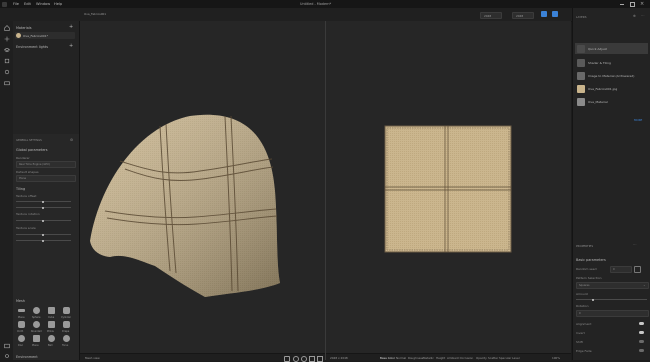 This screenshot has height=362, width=650. What do you see at coordinates (493, 358) in the screenshot?
I see `channel-scatter: Scatter` at bounding box center [493, 358].